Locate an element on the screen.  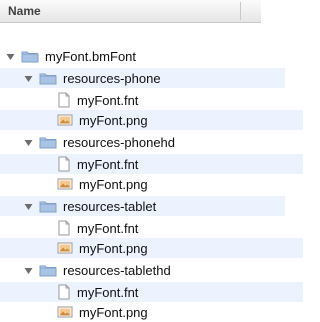
tree-item-label: resources-phone is located at coordinates (112, 78).